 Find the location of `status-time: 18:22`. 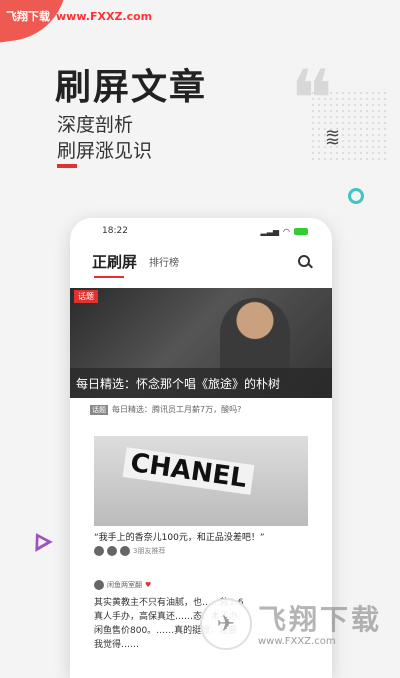

status-time: 18:22 is located at coordinates (115, 231).